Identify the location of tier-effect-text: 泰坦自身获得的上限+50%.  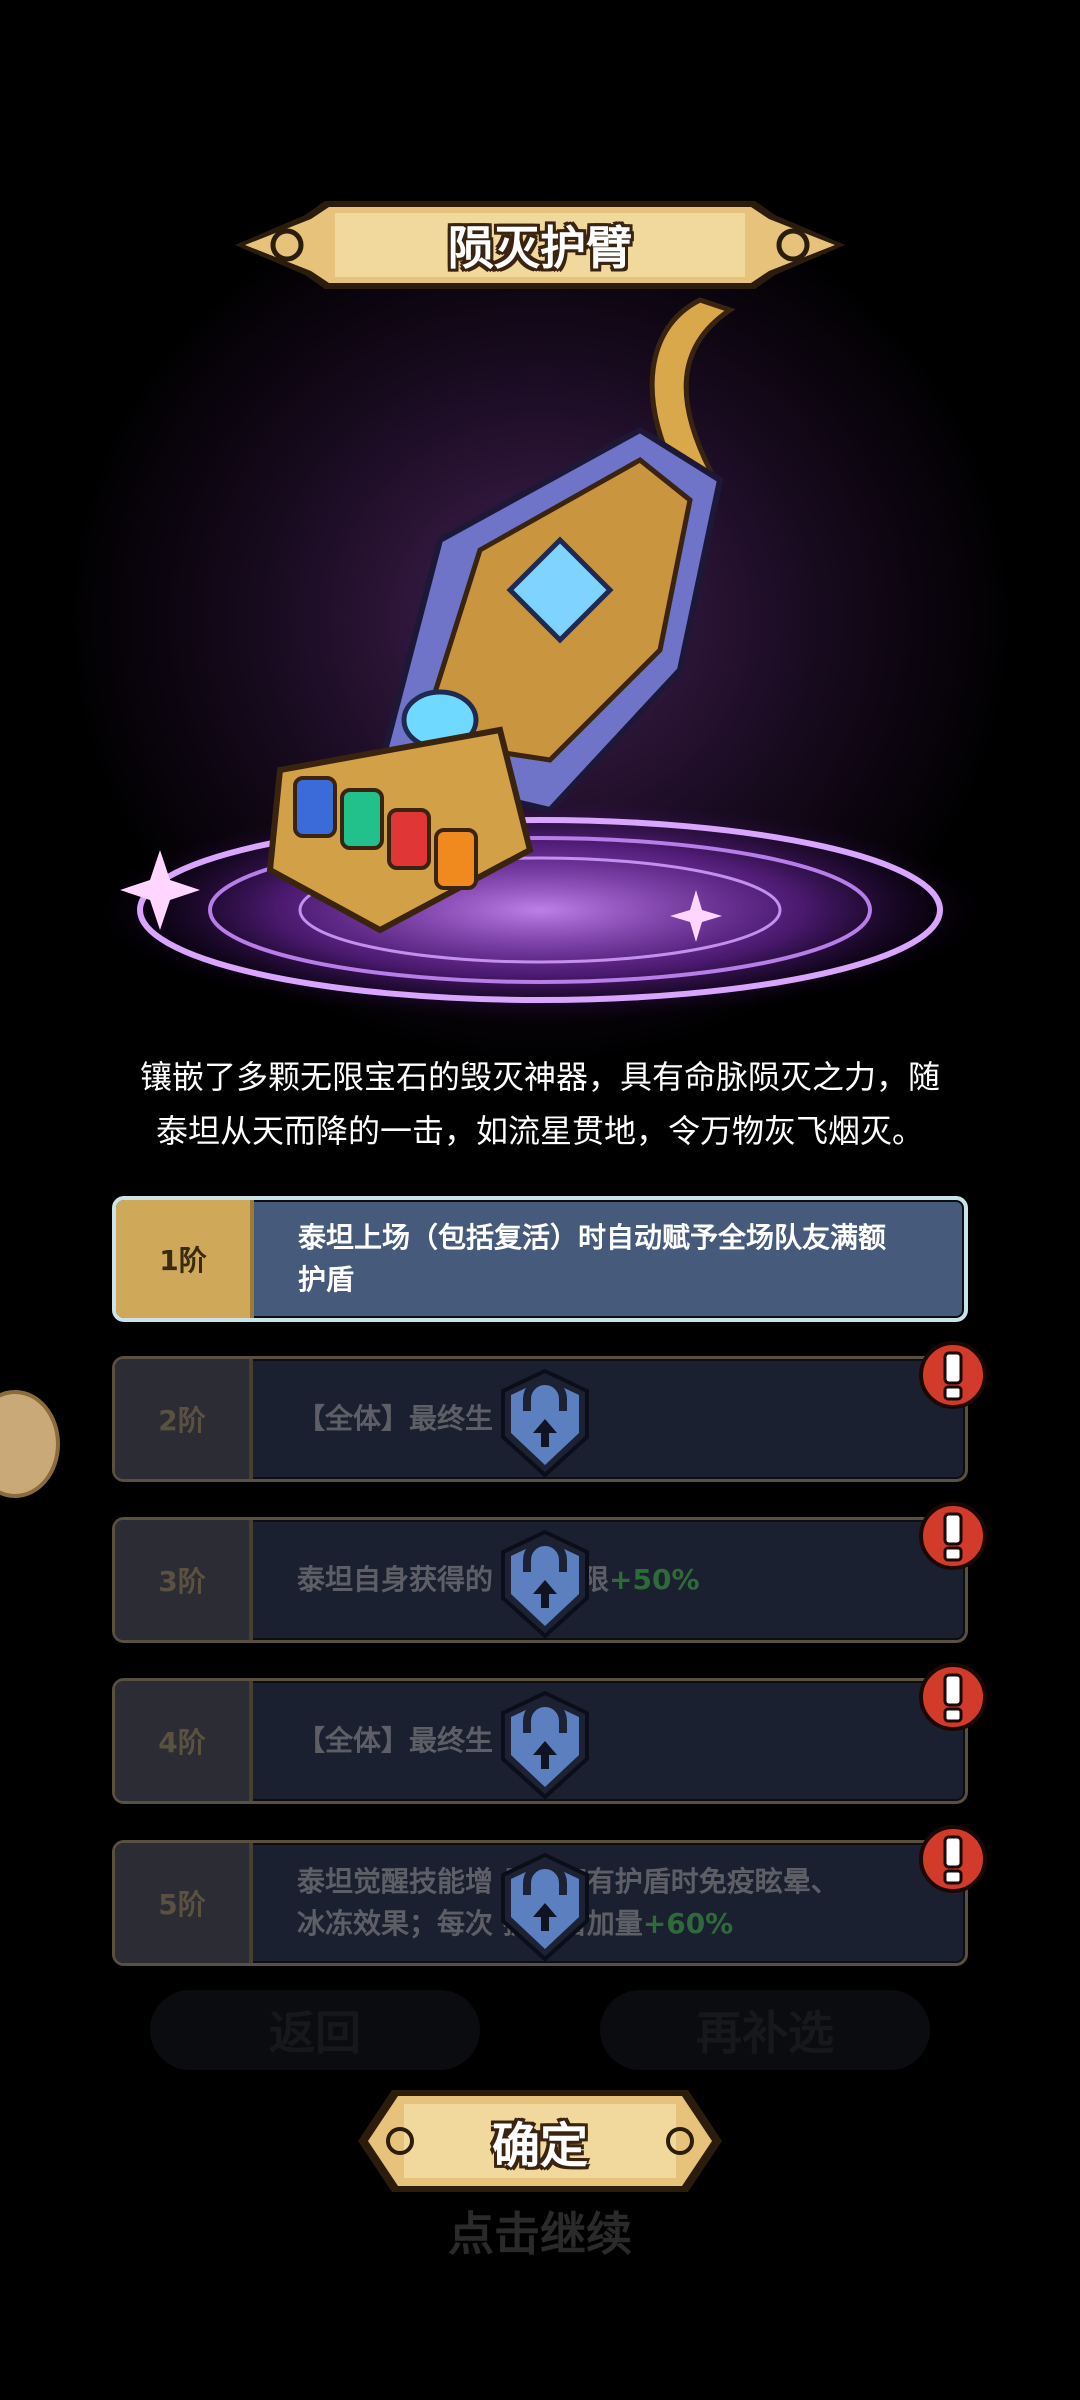
(609, 1580).